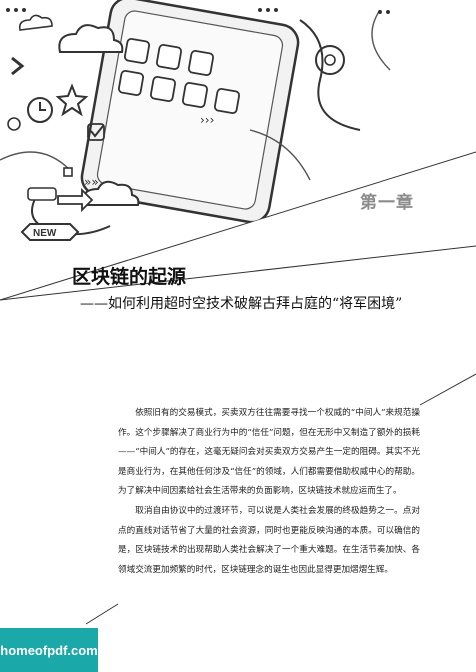 This screenshot has width=476, height=672. What do you see at coordinates (241, 304) in the screenshot?
I see `chapter-subtitle: ——如何利用超时空技术破解古拜占庭的“将军困境”` at bounding box center [241, 304].